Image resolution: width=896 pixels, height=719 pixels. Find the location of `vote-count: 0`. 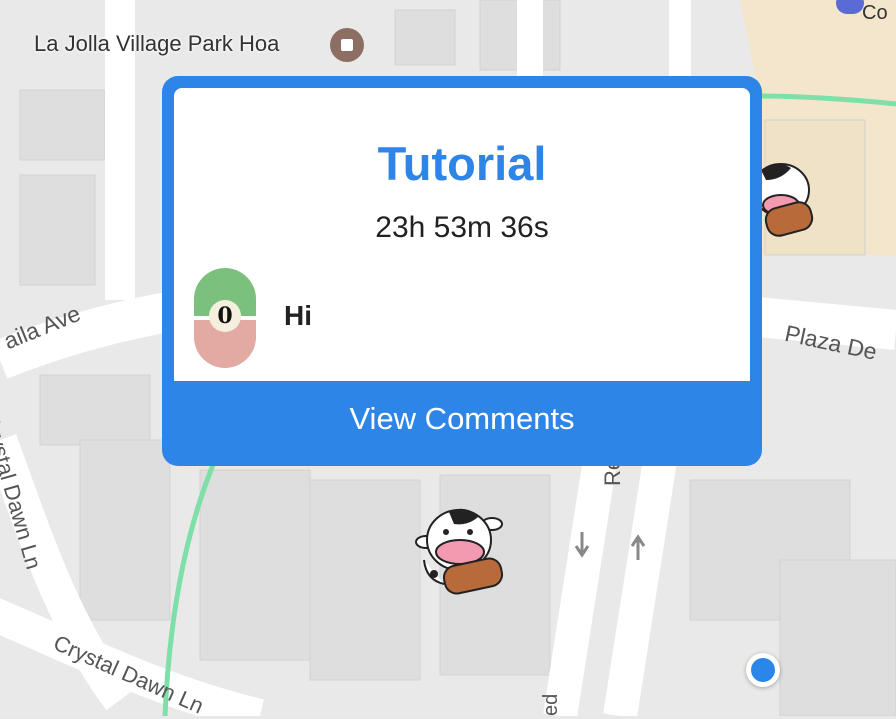

vote-count: 0 is located at coordinates (225, 316).